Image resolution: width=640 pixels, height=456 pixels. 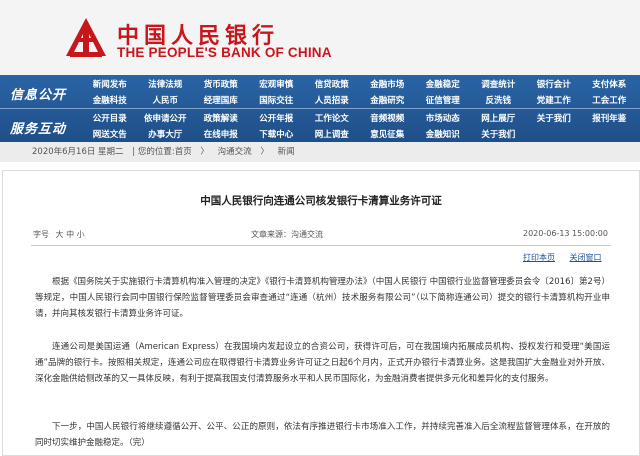 What do you see at coordinates (110, 100) in the screenshot?
I see `nav-item: 金融科技` at bounding box center [110, 100].